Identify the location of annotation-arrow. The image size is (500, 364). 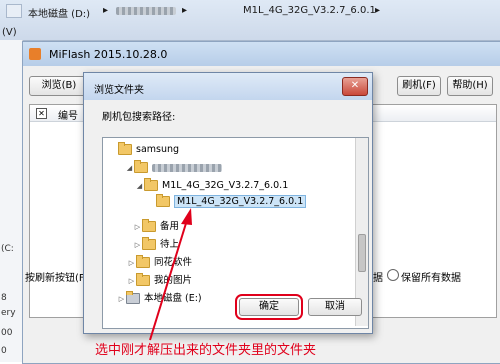
(170, 274).